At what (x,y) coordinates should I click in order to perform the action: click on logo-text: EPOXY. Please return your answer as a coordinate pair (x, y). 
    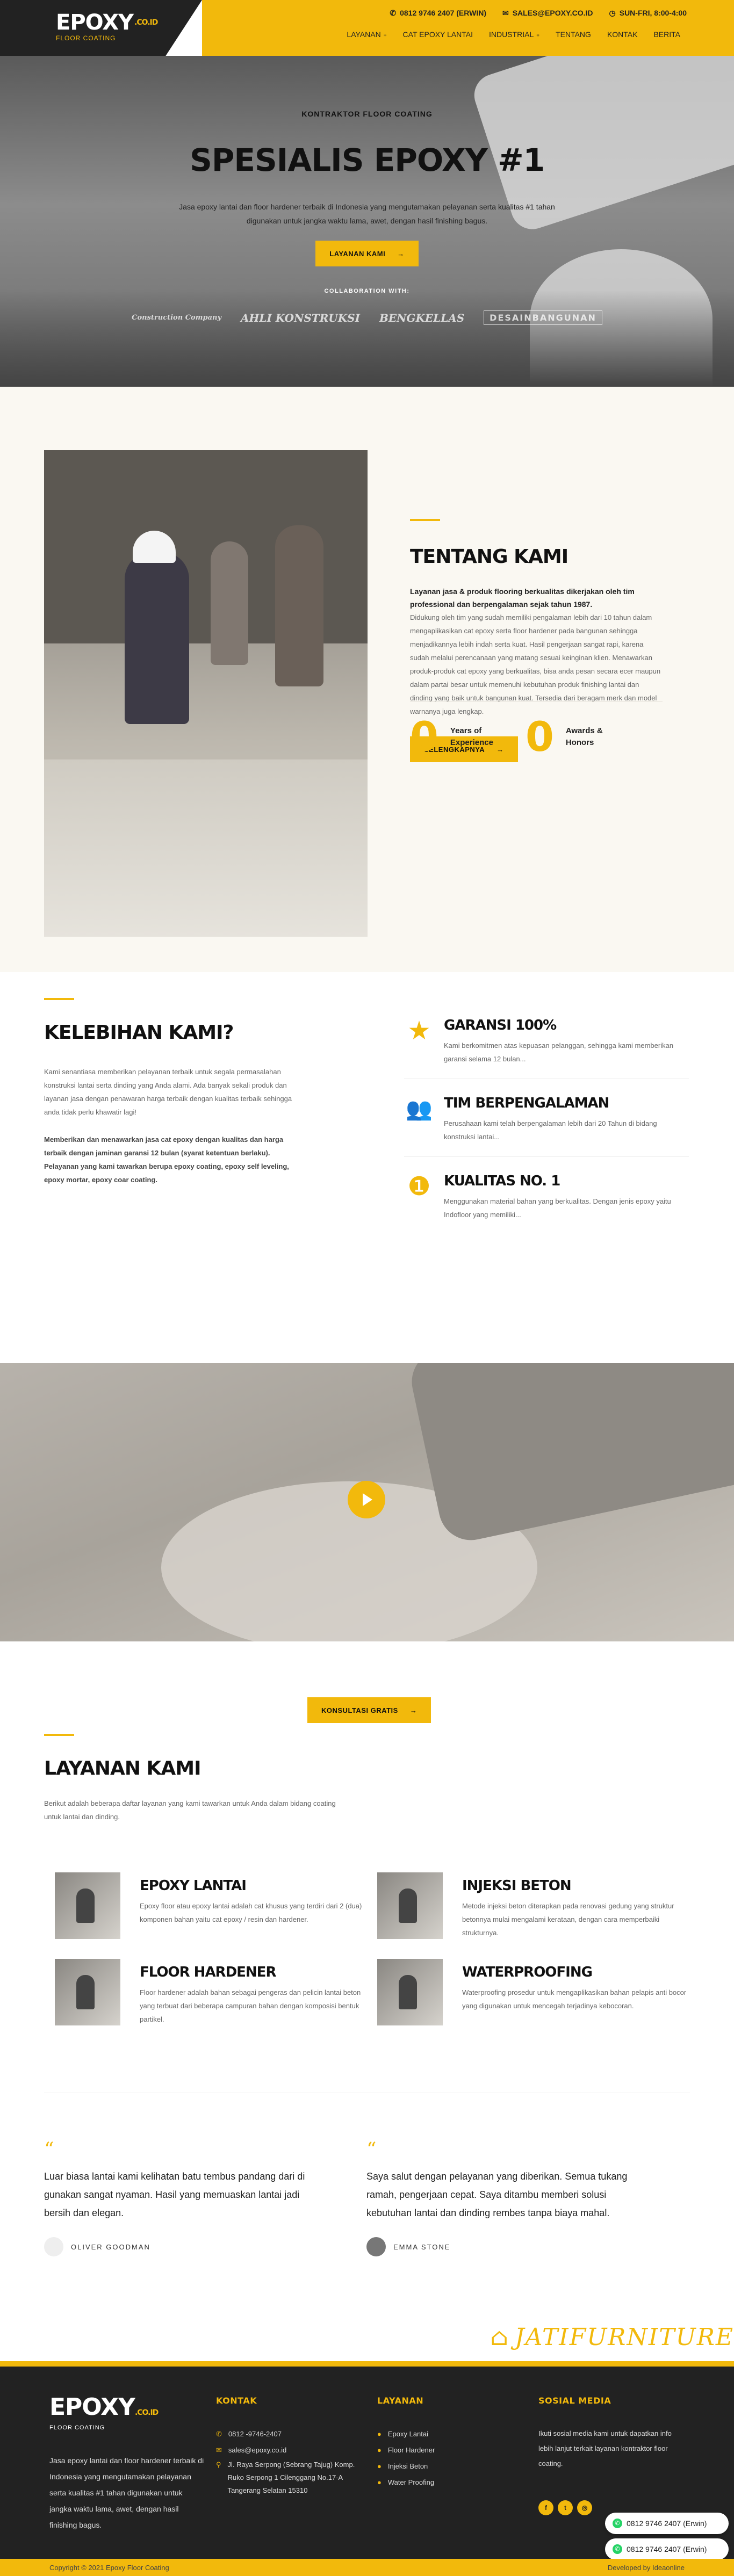
    Looking at the image, I should click on (95, 22).